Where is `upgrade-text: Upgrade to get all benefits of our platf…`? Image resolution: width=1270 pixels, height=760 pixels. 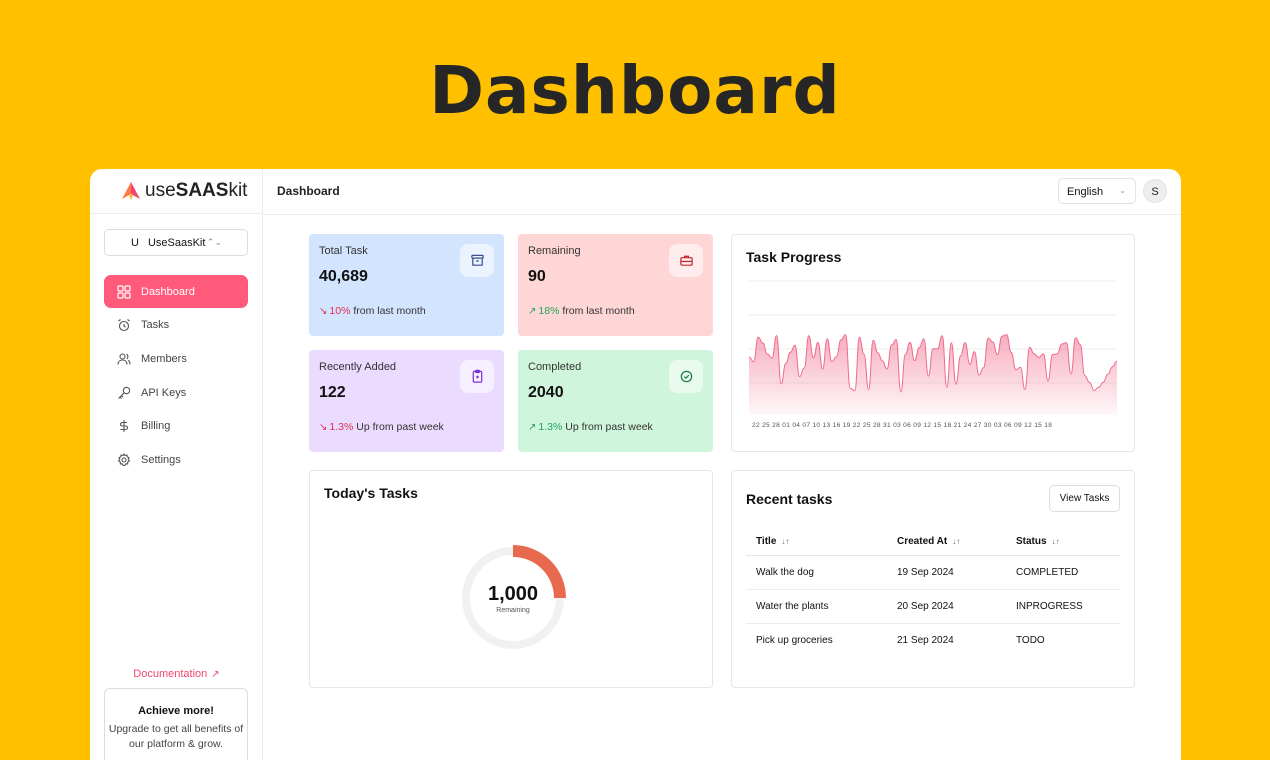 upgrade-text: Upgrade to get all benefits of our platf… is located at coordinates (176, 737).